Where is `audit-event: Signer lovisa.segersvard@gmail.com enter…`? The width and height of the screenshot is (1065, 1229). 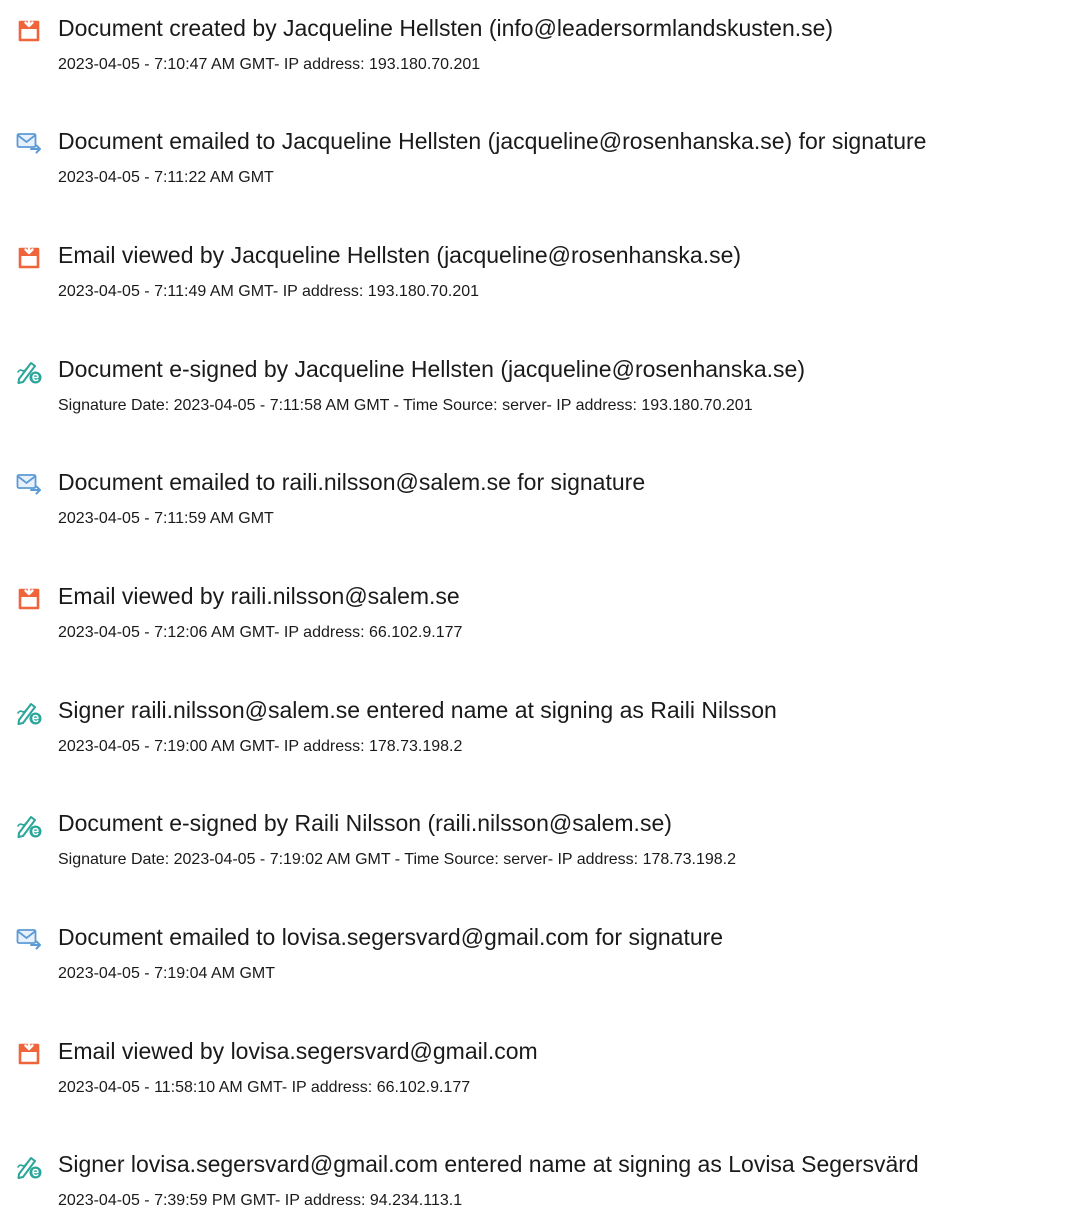 audit-event: Signer lovisa.segersvard@gmail.com enter… is located at coordinates (532, 1189).